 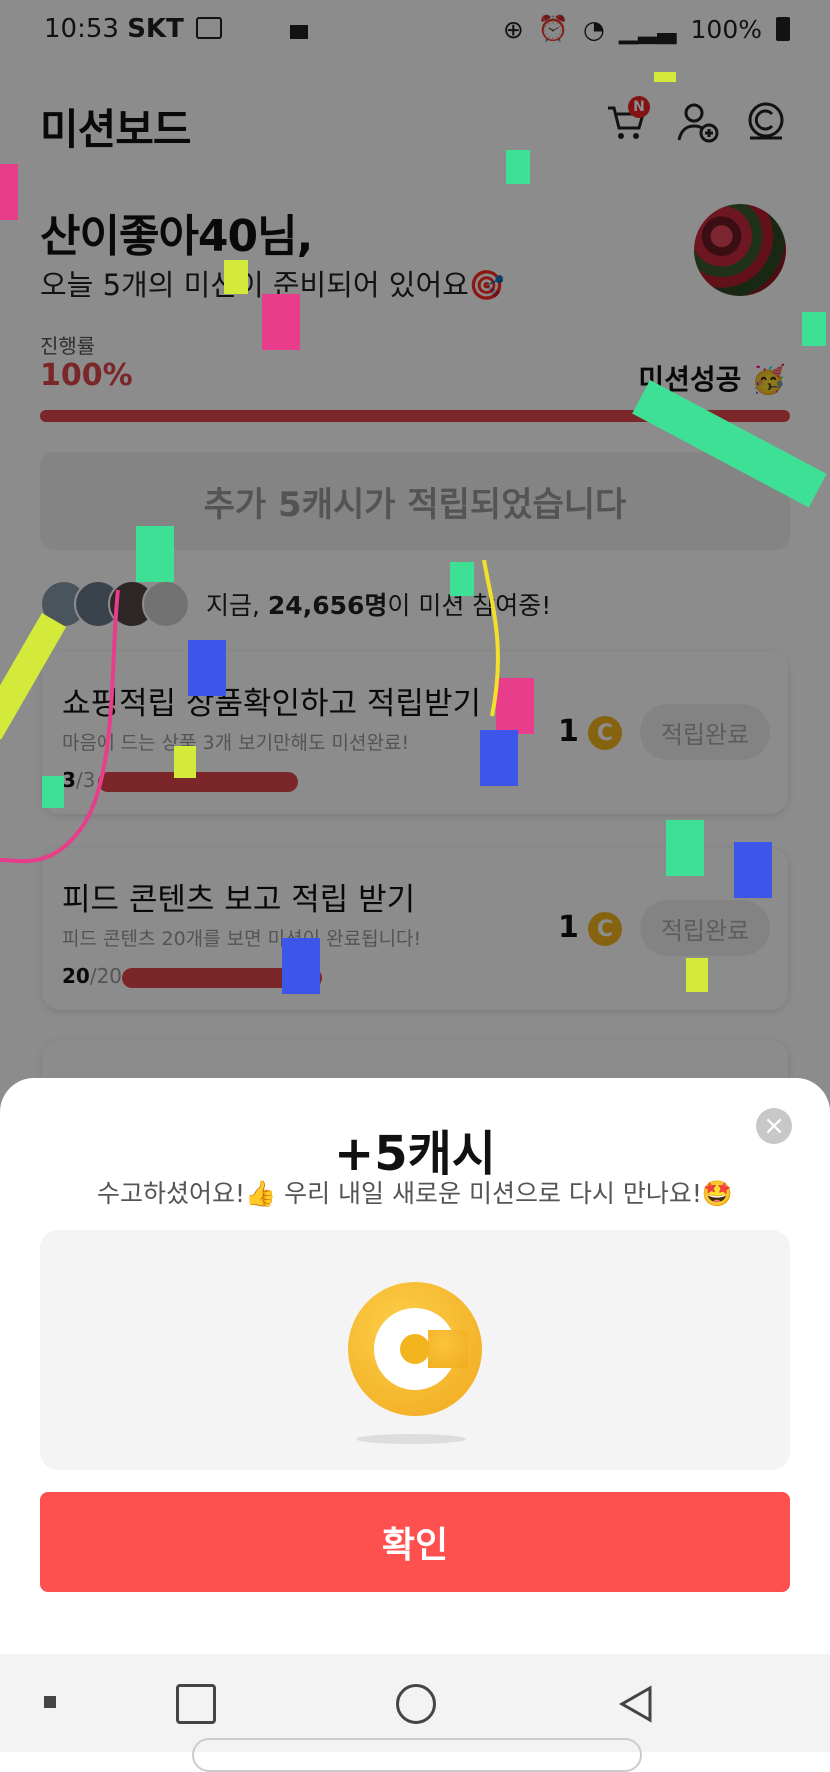 I want to click on coin-icon, so click(x=415, y=1349).